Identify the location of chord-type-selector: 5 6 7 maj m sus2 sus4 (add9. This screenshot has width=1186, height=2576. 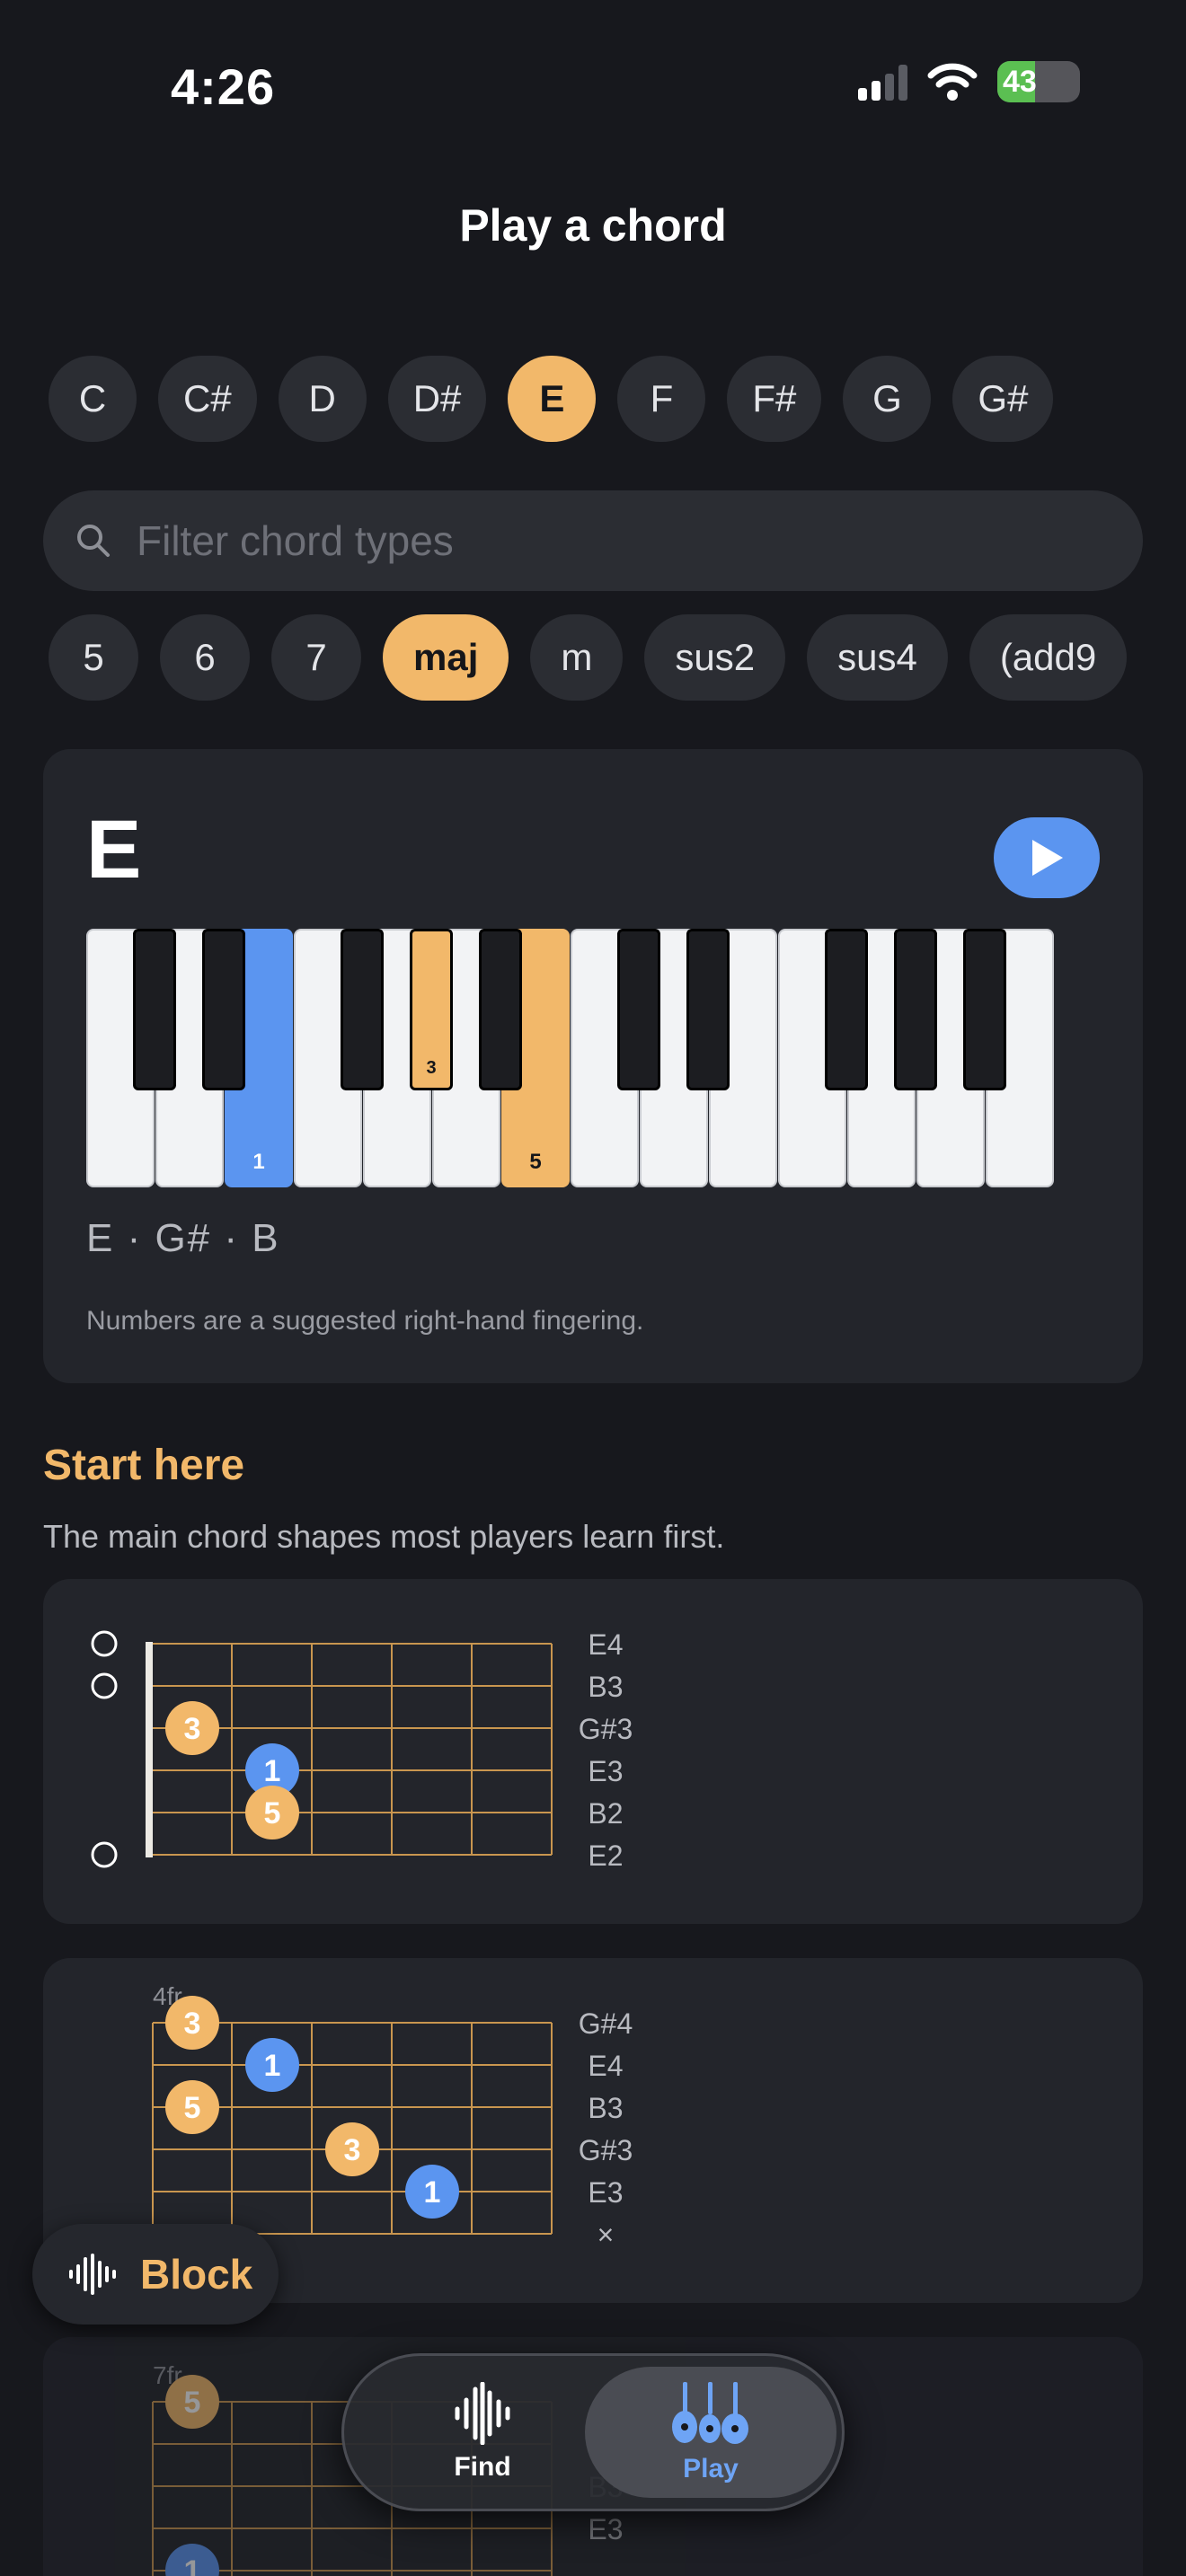
(596, 657).